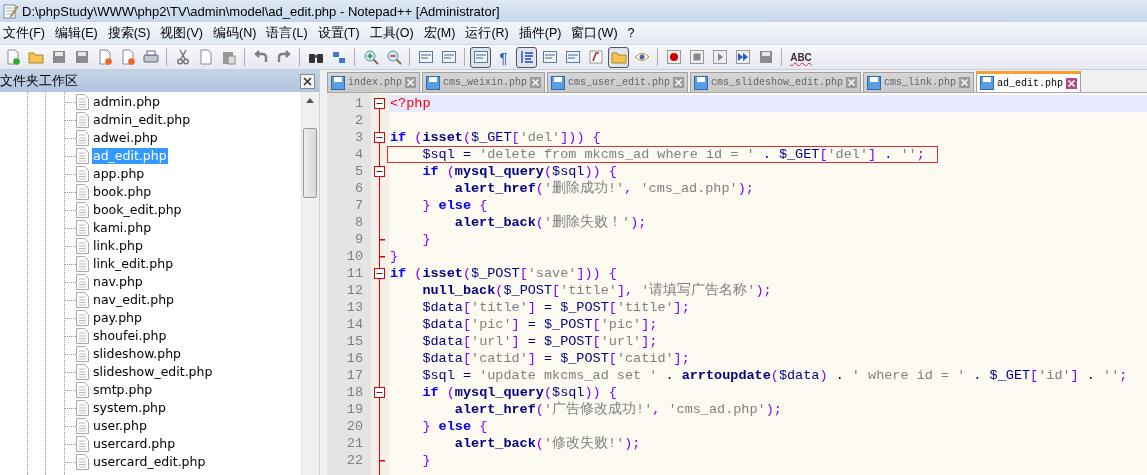 Image resolution: width=1147 pixels, height=475 pixels. Describe the element at coordinates (393, 33) in the screenshot. I see `menu-item: 工具(O)` at that location.